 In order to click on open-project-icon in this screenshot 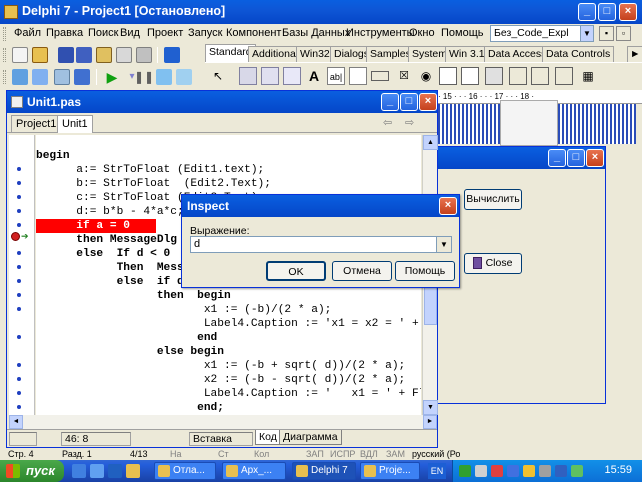, I will do `click(104, 55)`.